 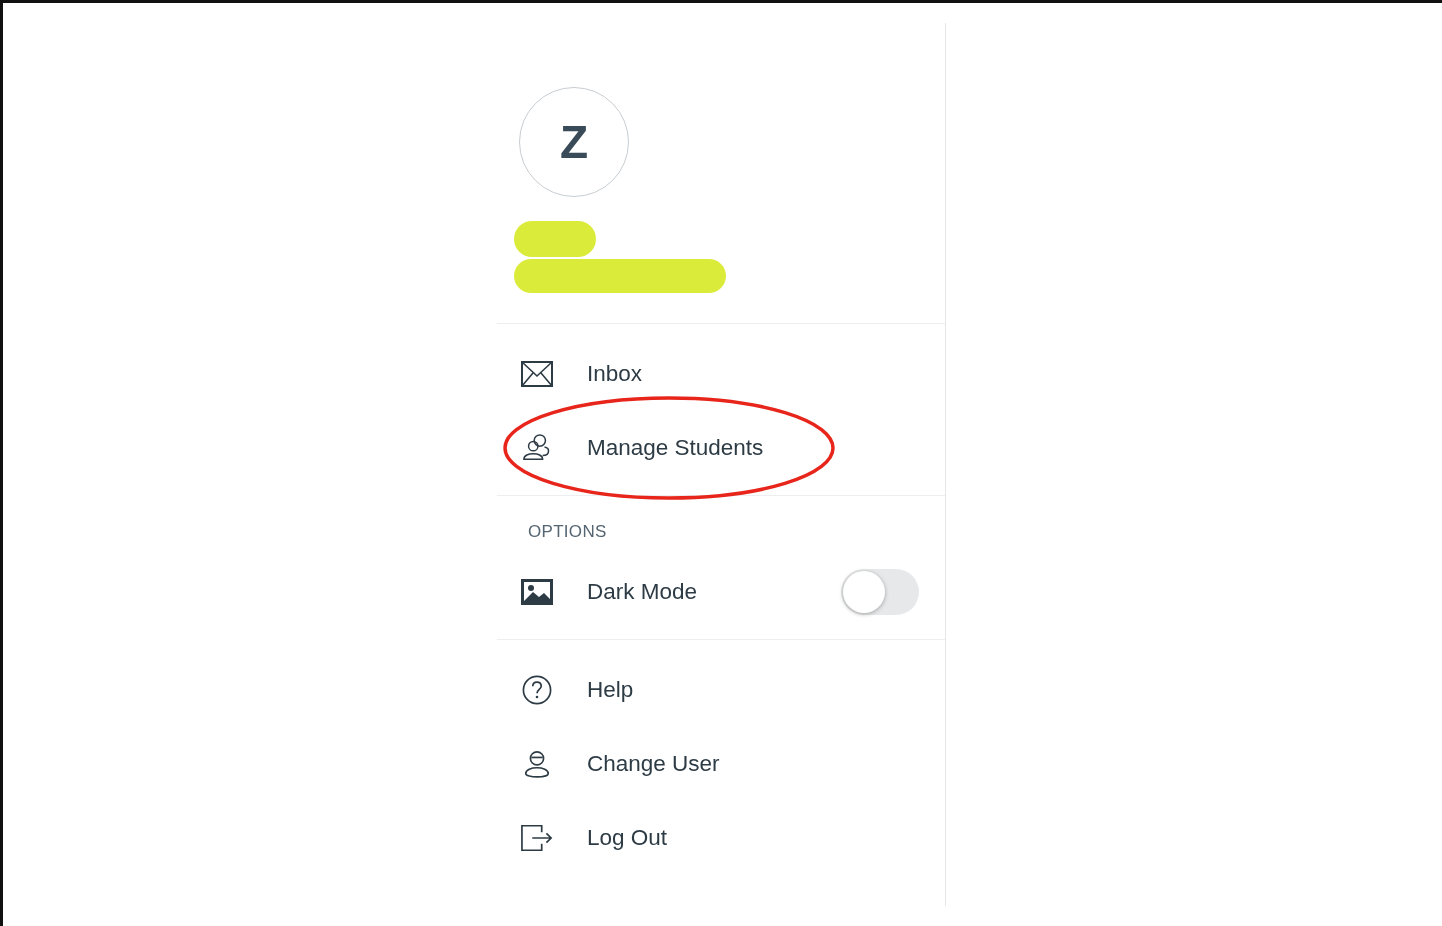 What do you see at coordinates (537, 838) in the screenshot?
I see `logout-icon` at bounding box center [537, 838].